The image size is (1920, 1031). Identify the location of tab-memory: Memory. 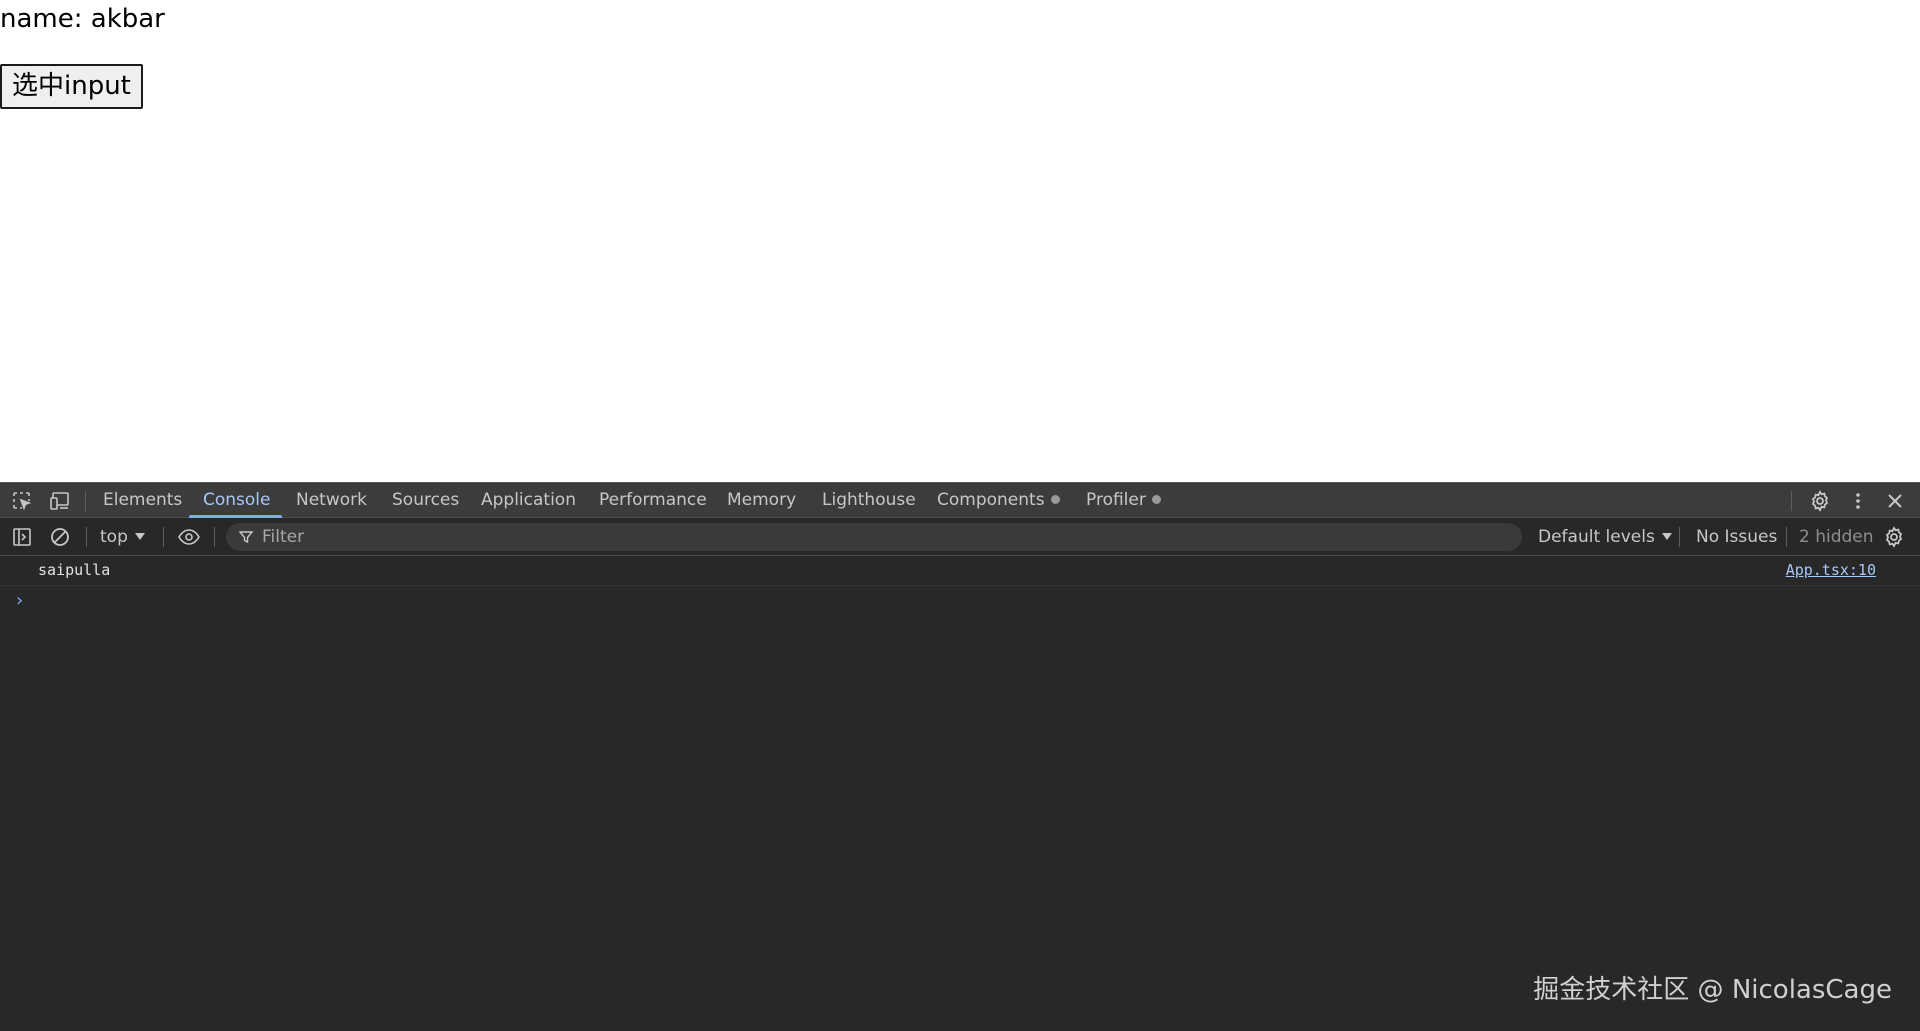
(761, 500).